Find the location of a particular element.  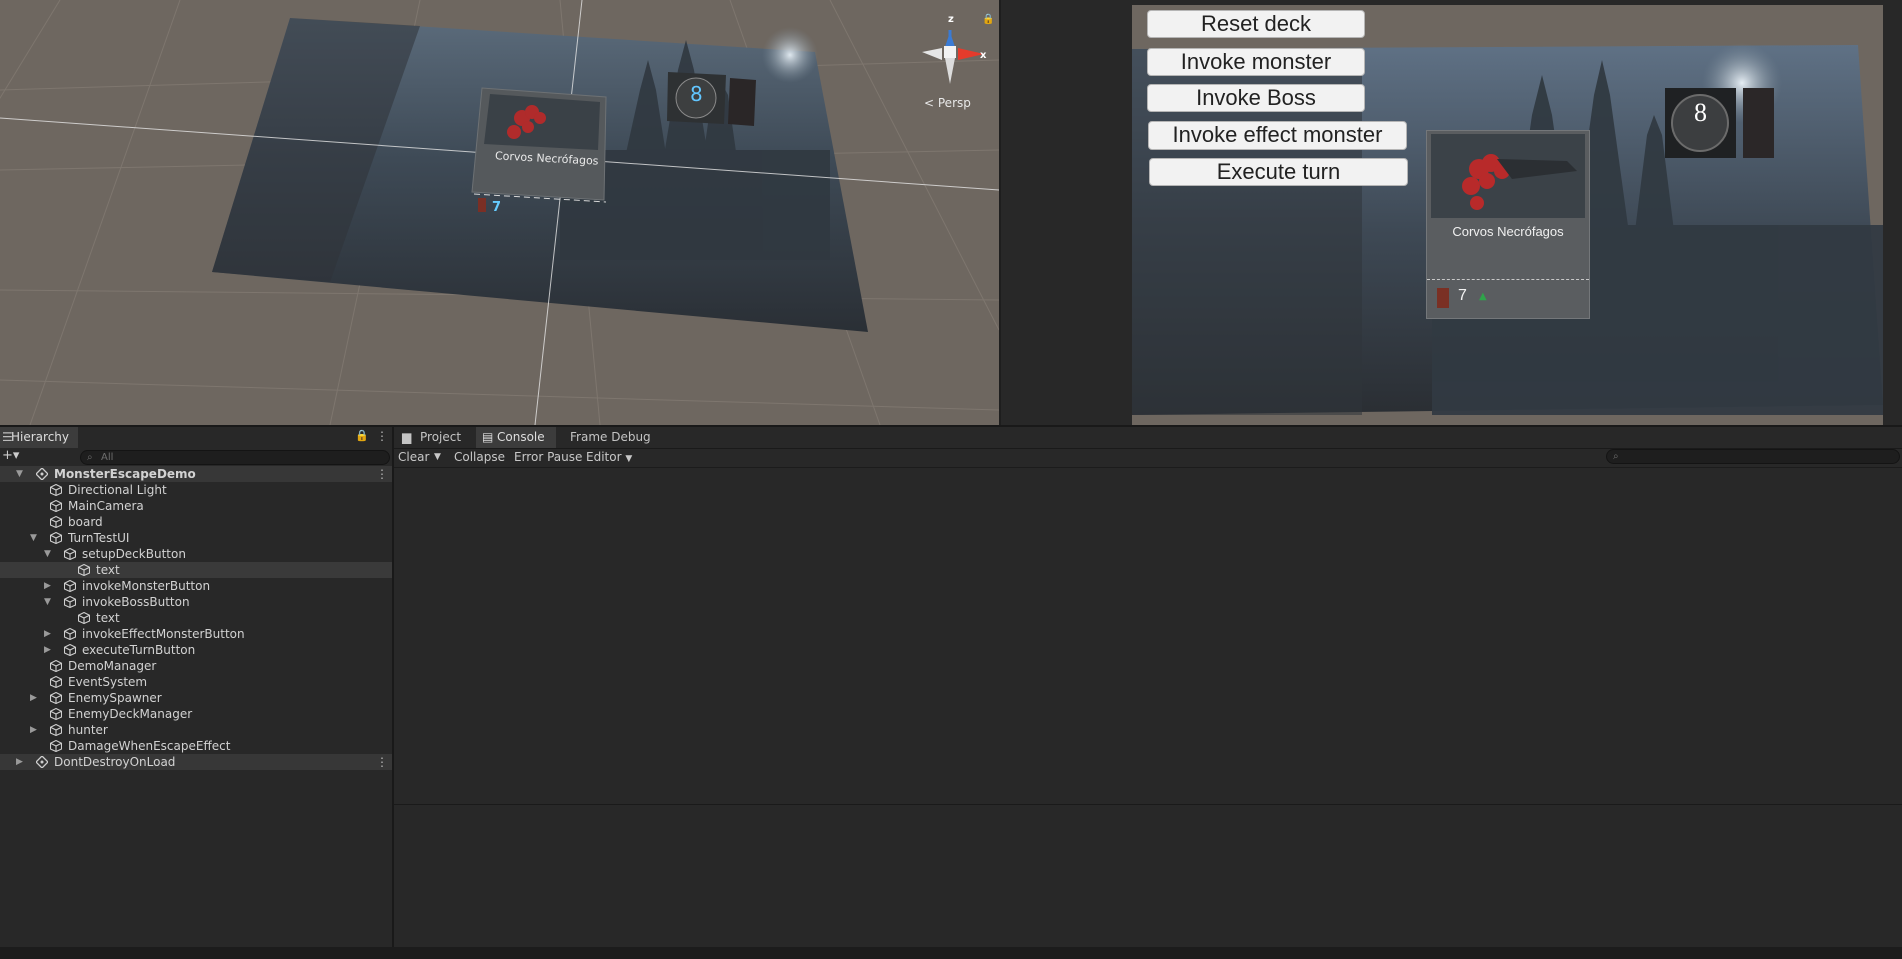

tab-project-label: Project is located at coordinates (441, 437).